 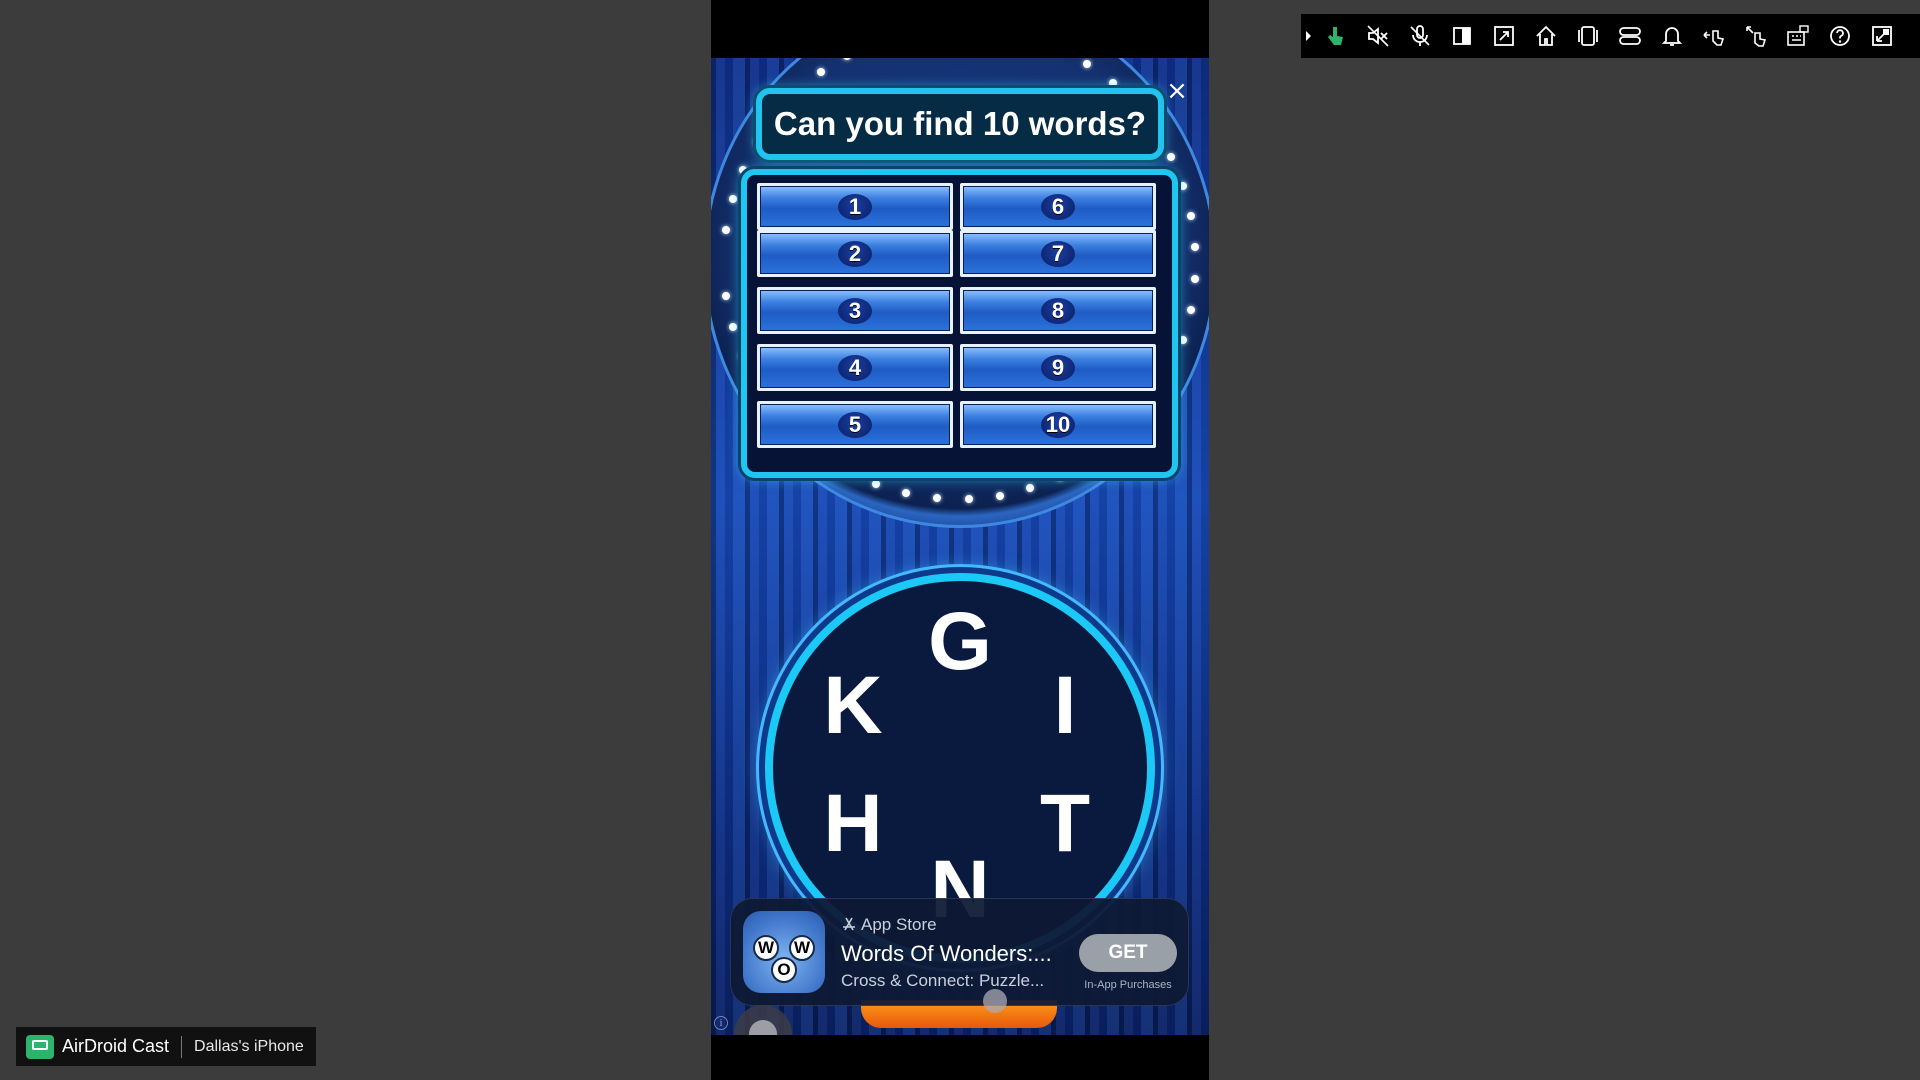 What do you see at coordinates (1546, 36) in the screenshot?
I see `home-icon` at bounding box center [1546, 36].